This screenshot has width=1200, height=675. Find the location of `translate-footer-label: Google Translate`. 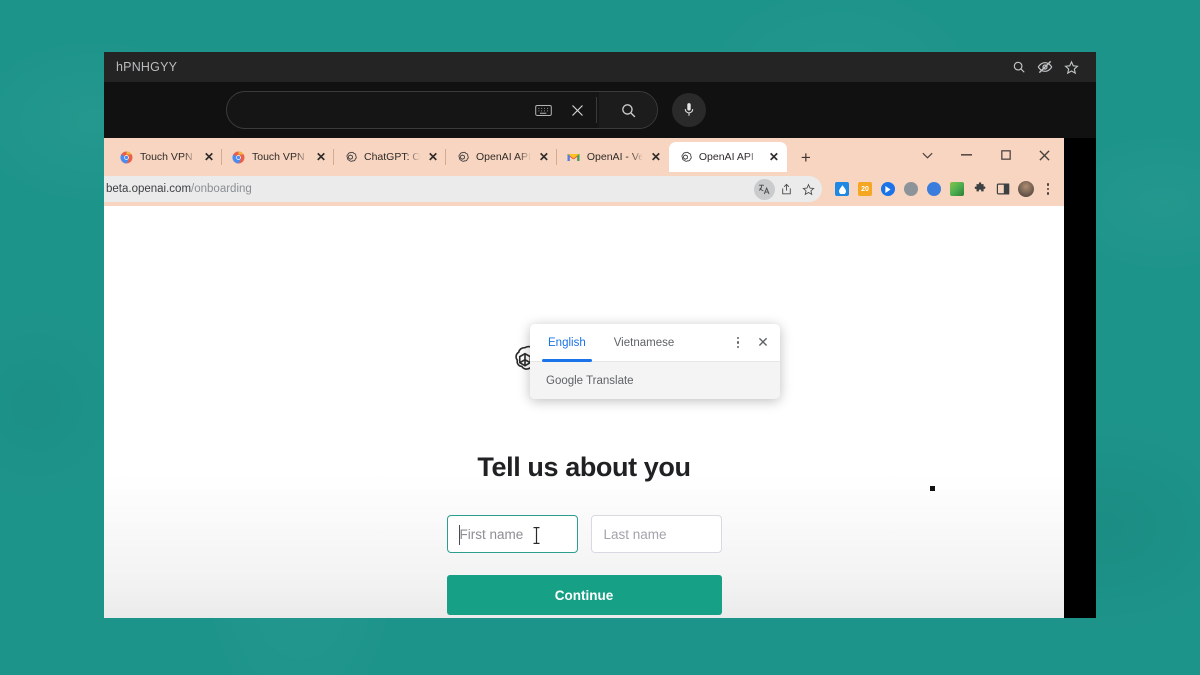

translate-footer-label: Google Translate is located at coordinates (655, 380).